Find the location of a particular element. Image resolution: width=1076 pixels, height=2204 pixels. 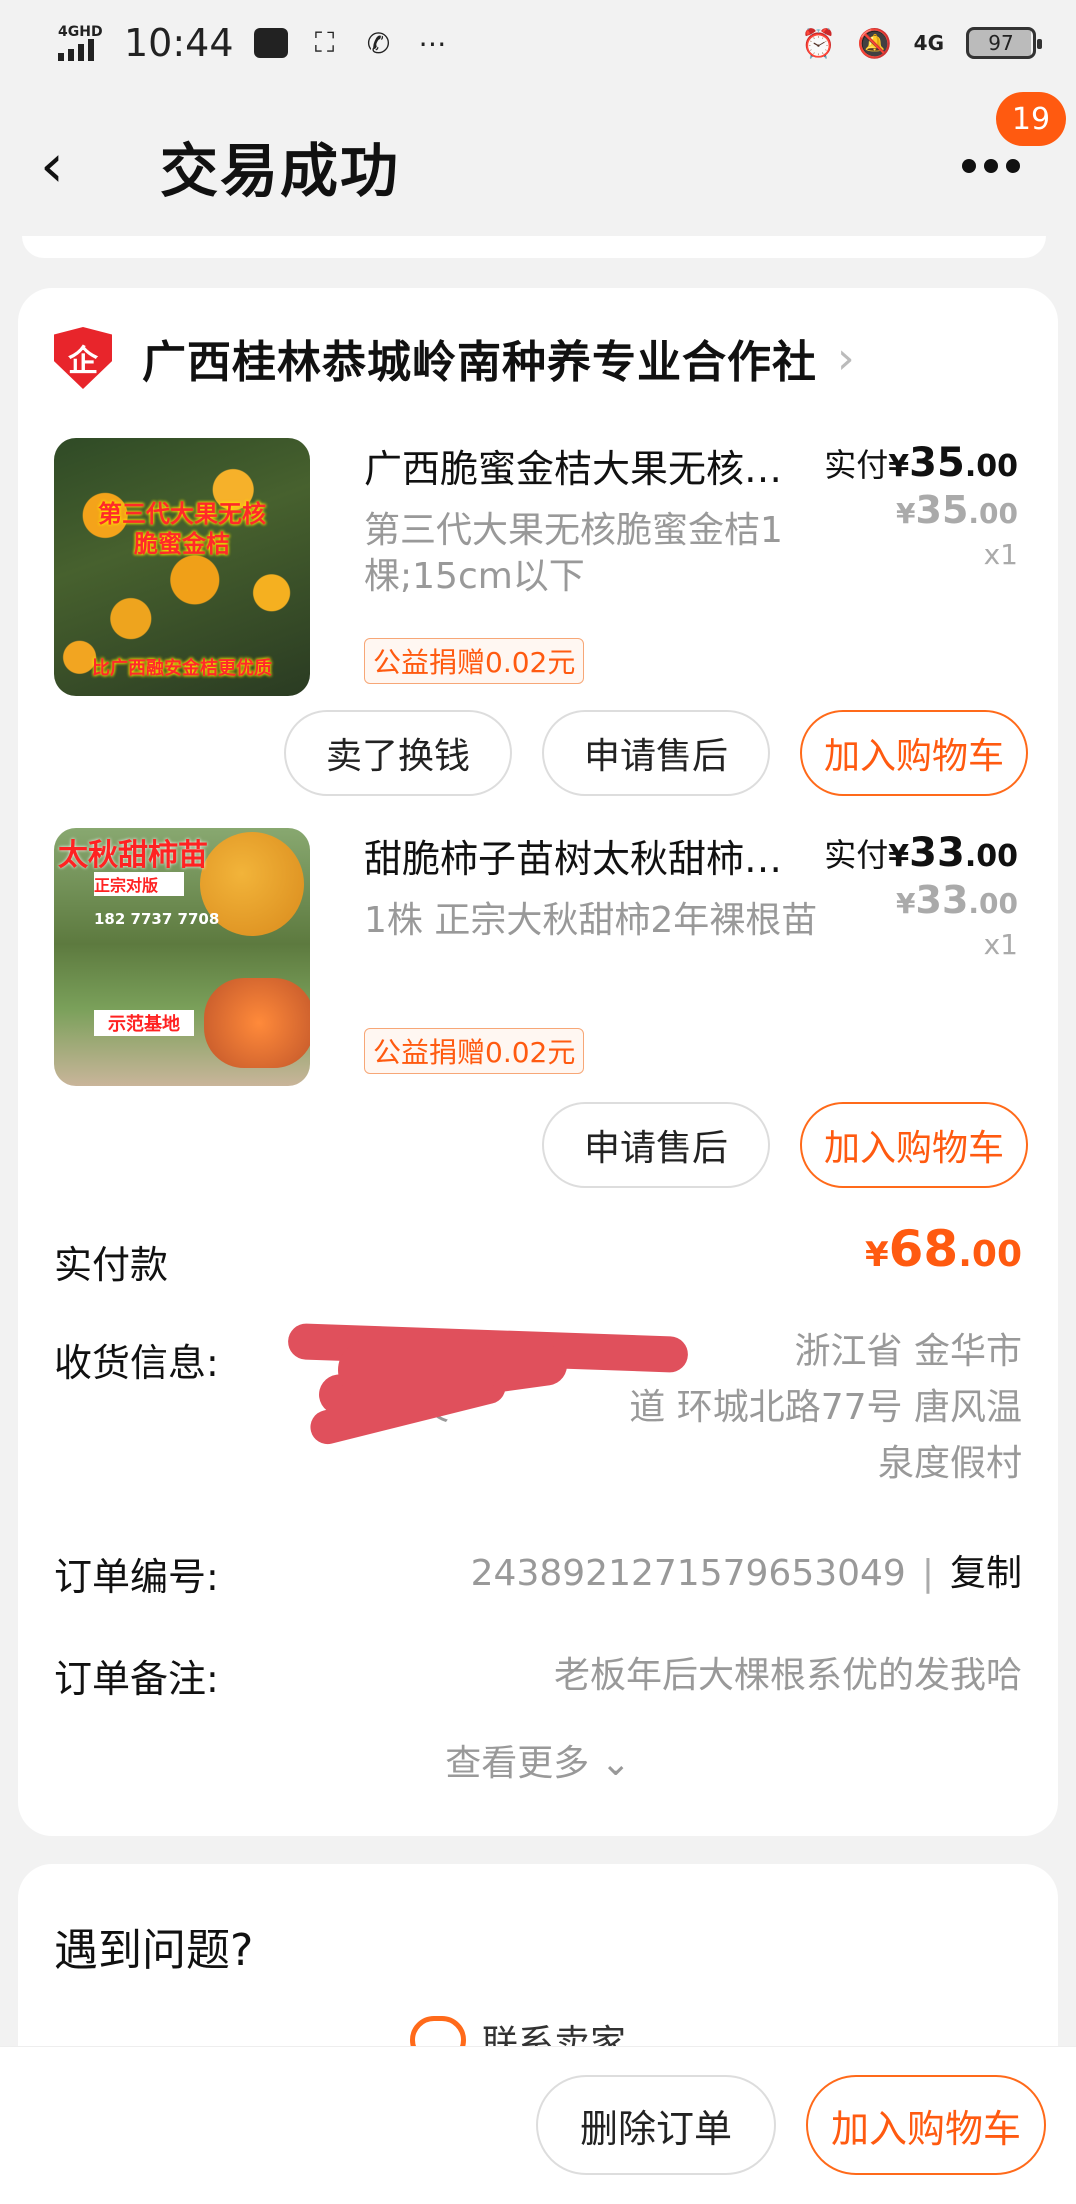

shop-header: 企 广西桂林恭城岭南种养专业合作社 › is located at coordinates (454, 358).